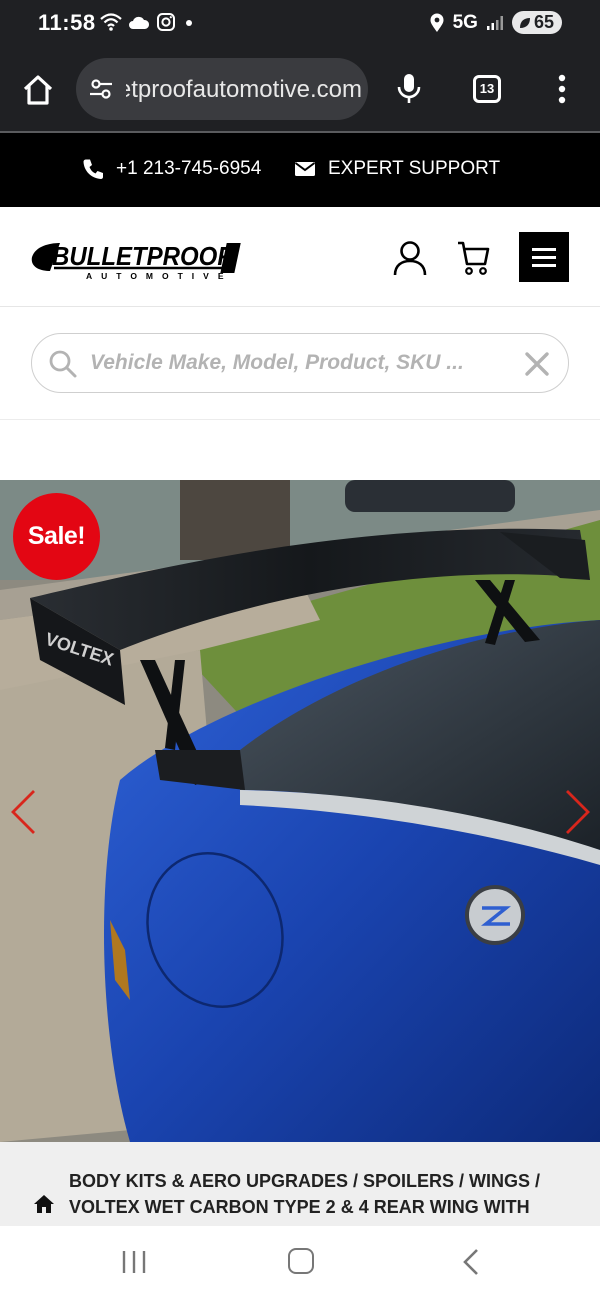  I want to click on bulletproof-logo: BULLETPROOF AUTOMOTIVE, so click(137, 259).